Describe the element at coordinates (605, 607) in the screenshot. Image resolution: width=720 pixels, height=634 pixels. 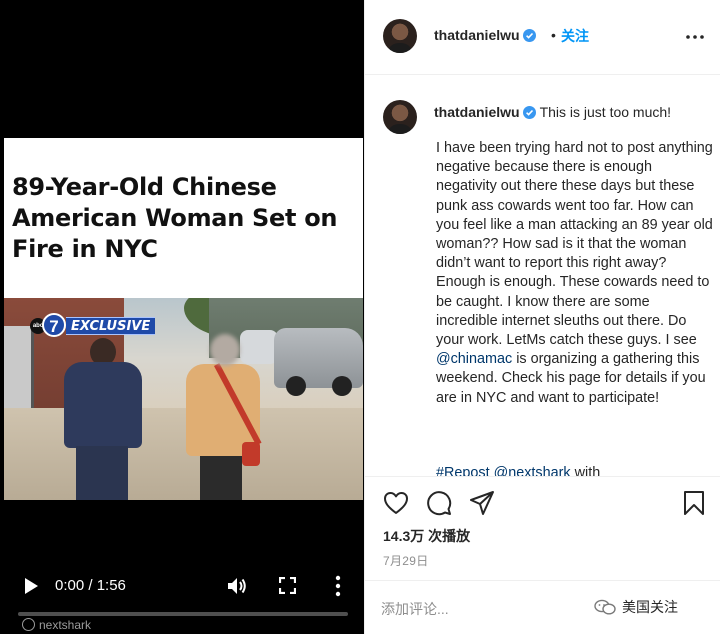
I see `wechat-icon` at that location.